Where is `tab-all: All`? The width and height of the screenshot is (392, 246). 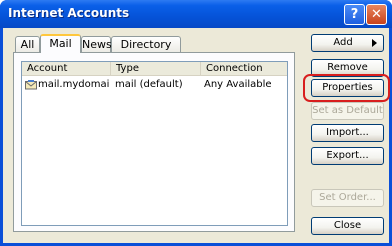 tab-all: All is located at coordinates (27, 44).